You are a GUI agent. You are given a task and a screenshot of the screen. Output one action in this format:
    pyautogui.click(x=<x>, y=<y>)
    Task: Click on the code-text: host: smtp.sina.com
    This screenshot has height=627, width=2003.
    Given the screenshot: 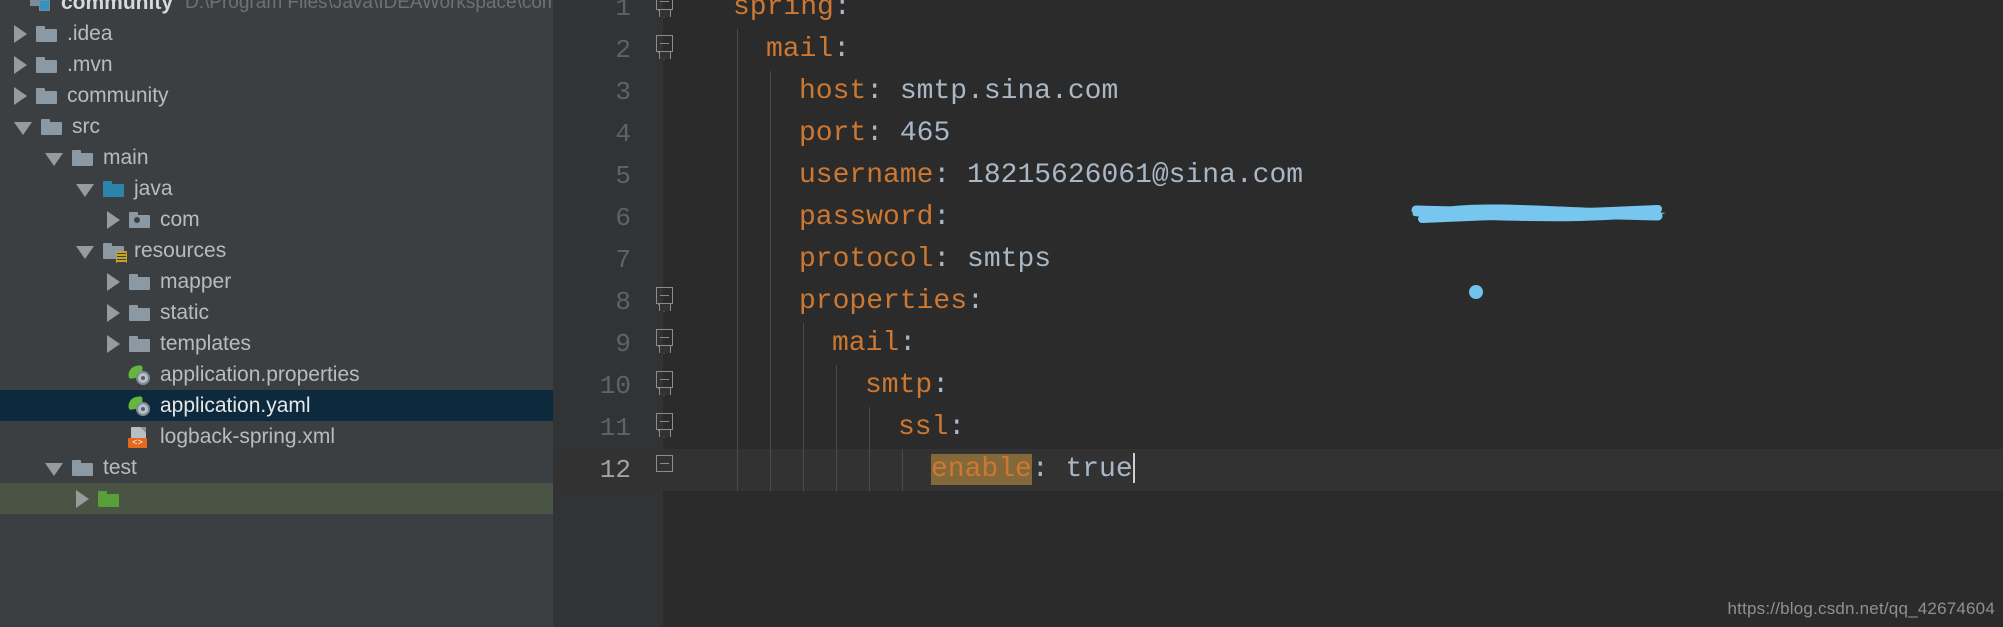 What is the action you would take?
    pyautogui.click(x=958, y=92)
    